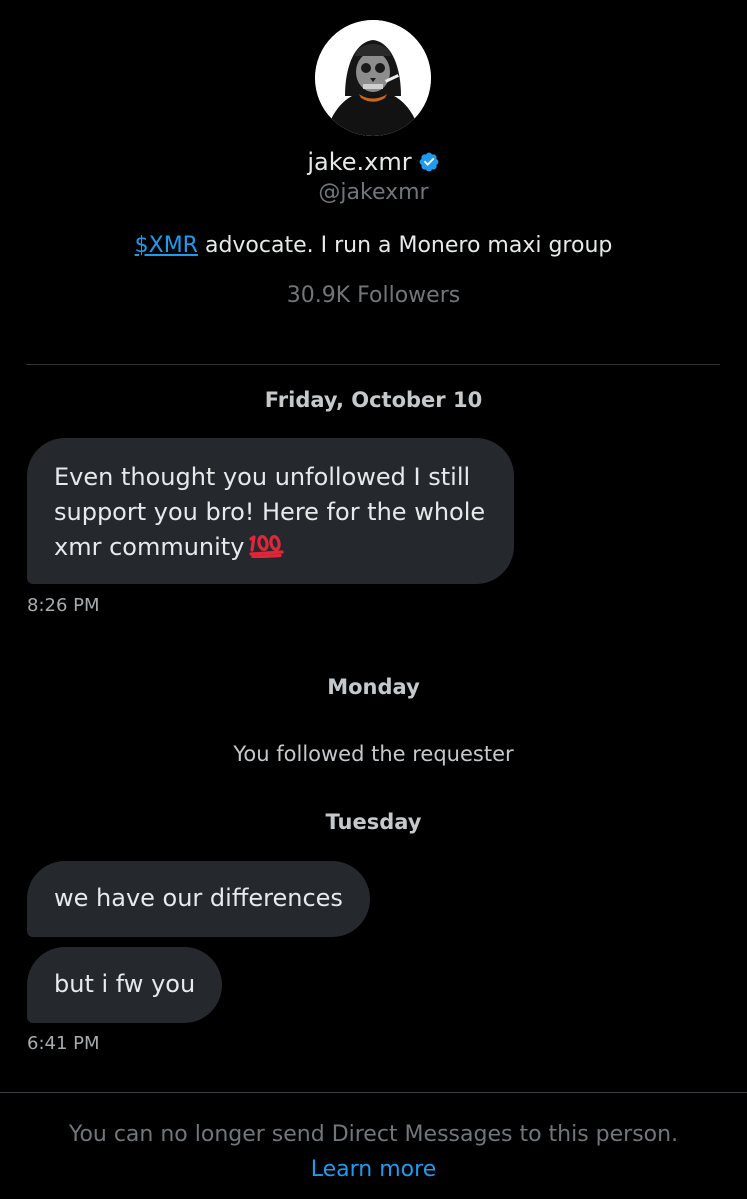 The image size is (747, 1199). I want to click on message-text: we have our differences, so click(198, 898).